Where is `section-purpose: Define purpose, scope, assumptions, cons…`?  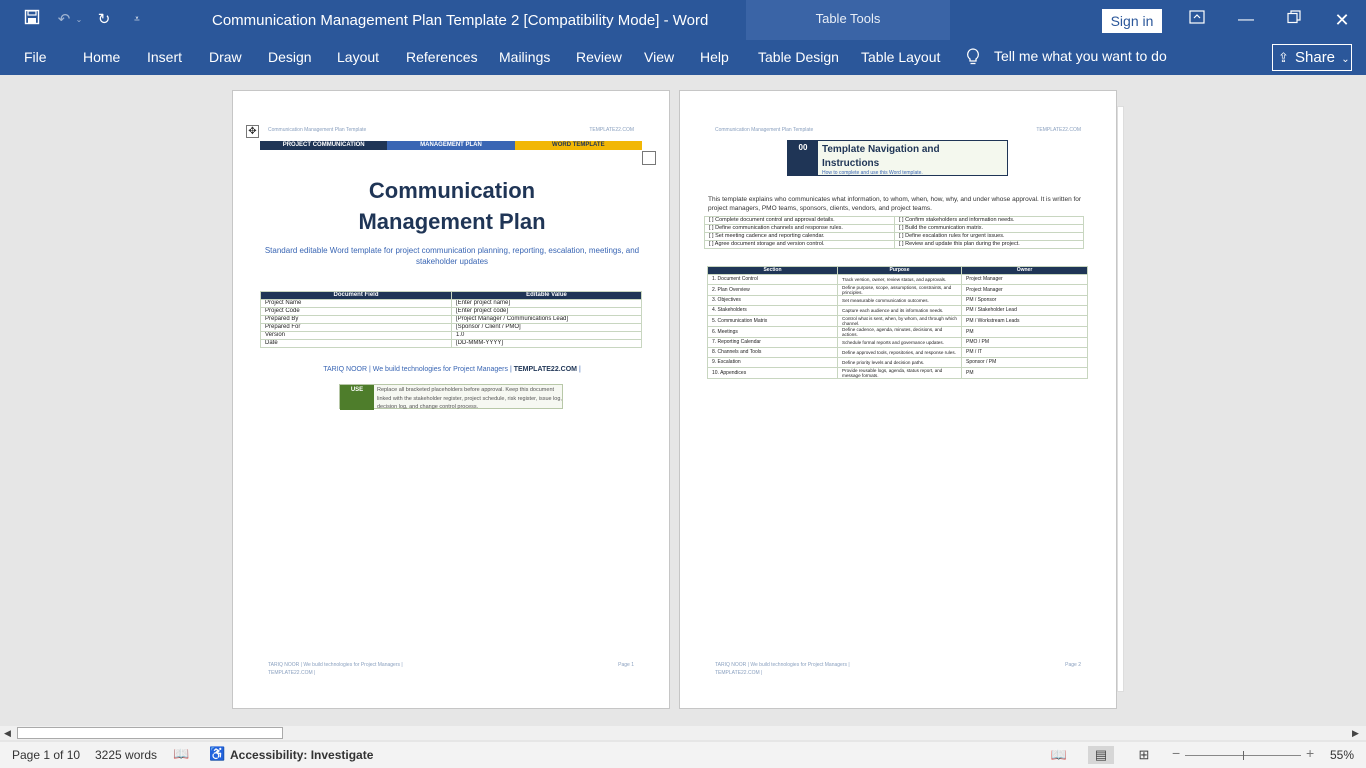
section-purpose: Define purpose, scope, assumptions, cons… is located at coordinates (899, 290).